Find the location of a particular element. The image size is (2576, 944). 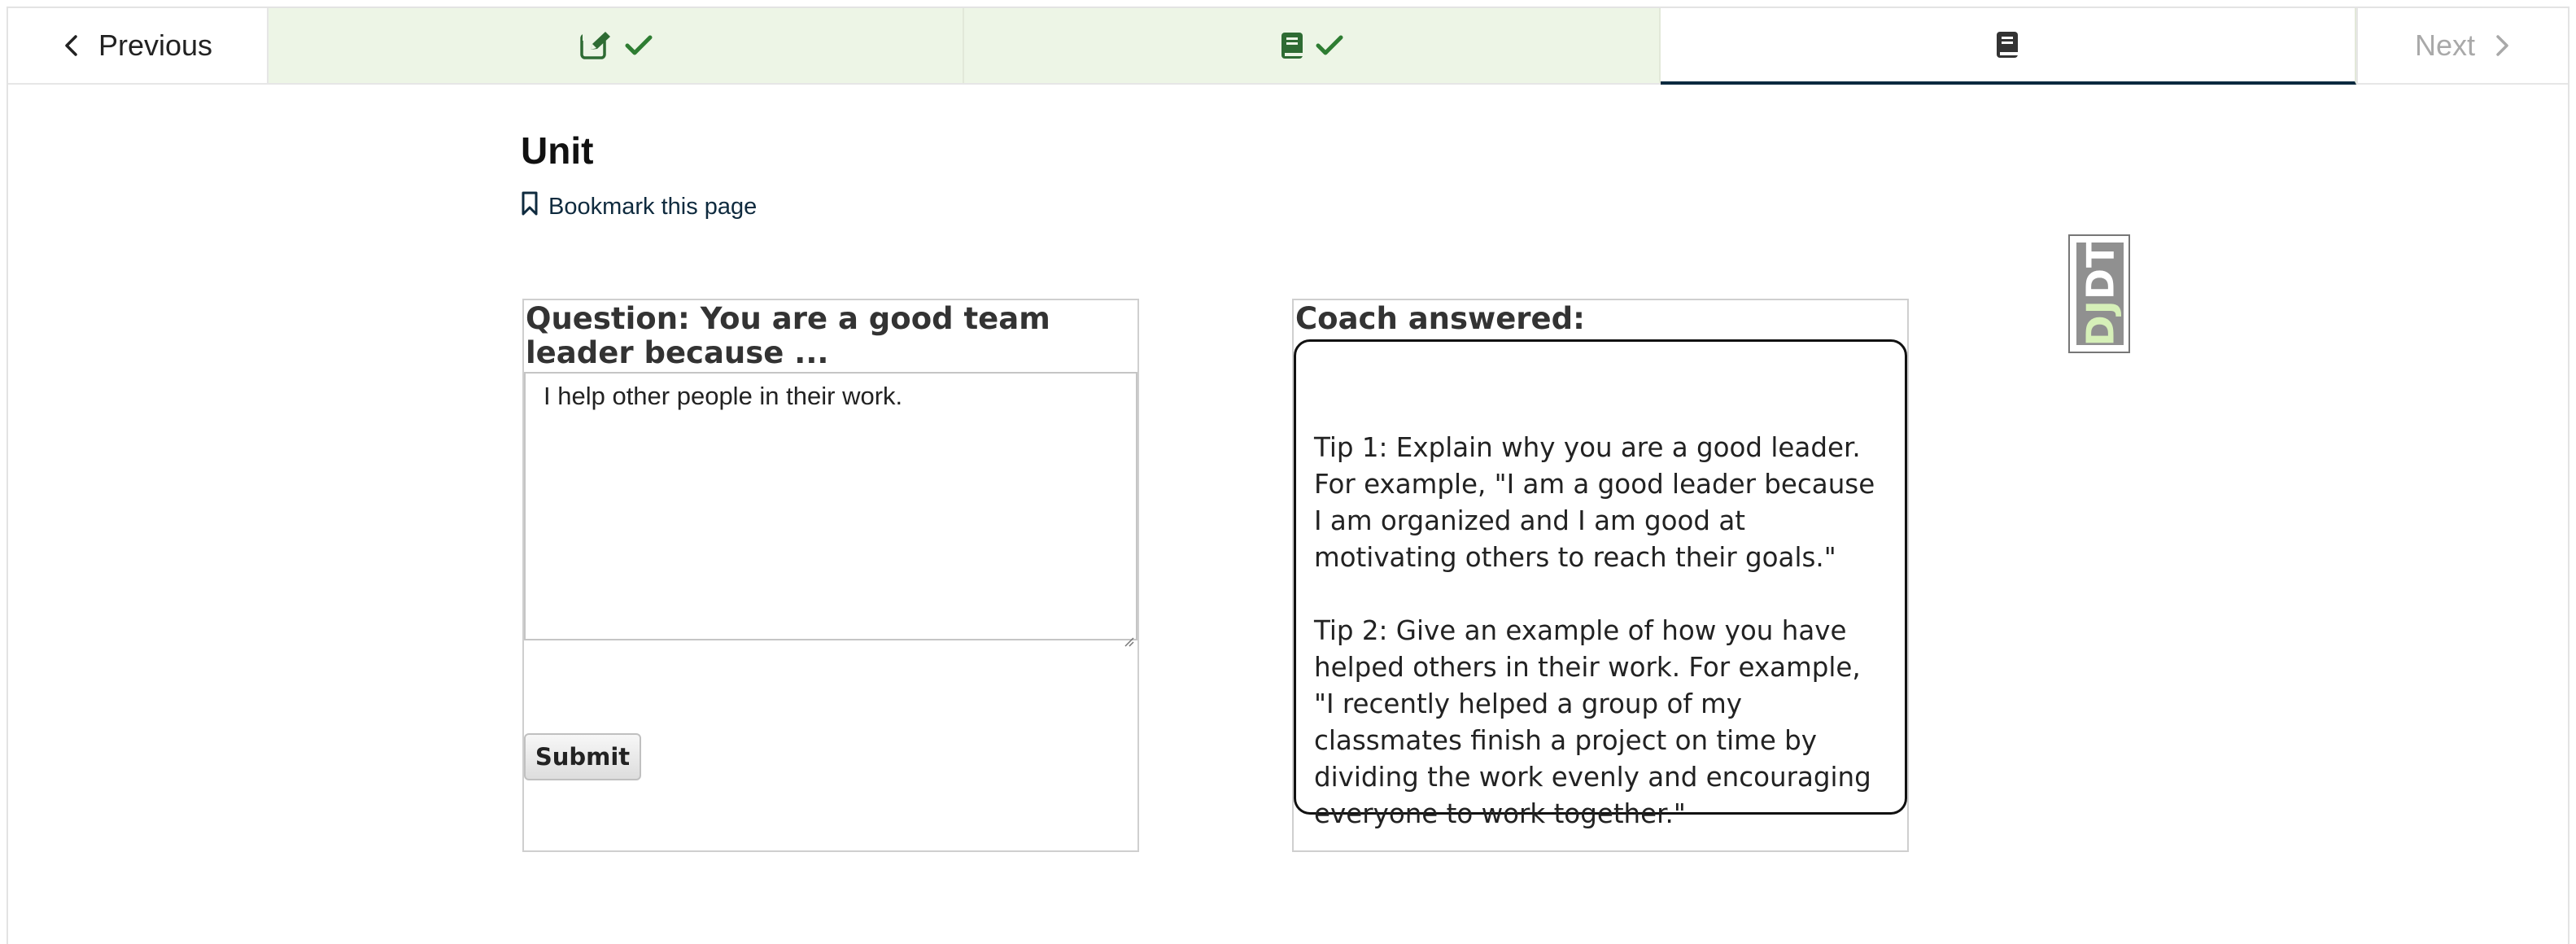

bookmark-icon is located at coordinates (530, 206).